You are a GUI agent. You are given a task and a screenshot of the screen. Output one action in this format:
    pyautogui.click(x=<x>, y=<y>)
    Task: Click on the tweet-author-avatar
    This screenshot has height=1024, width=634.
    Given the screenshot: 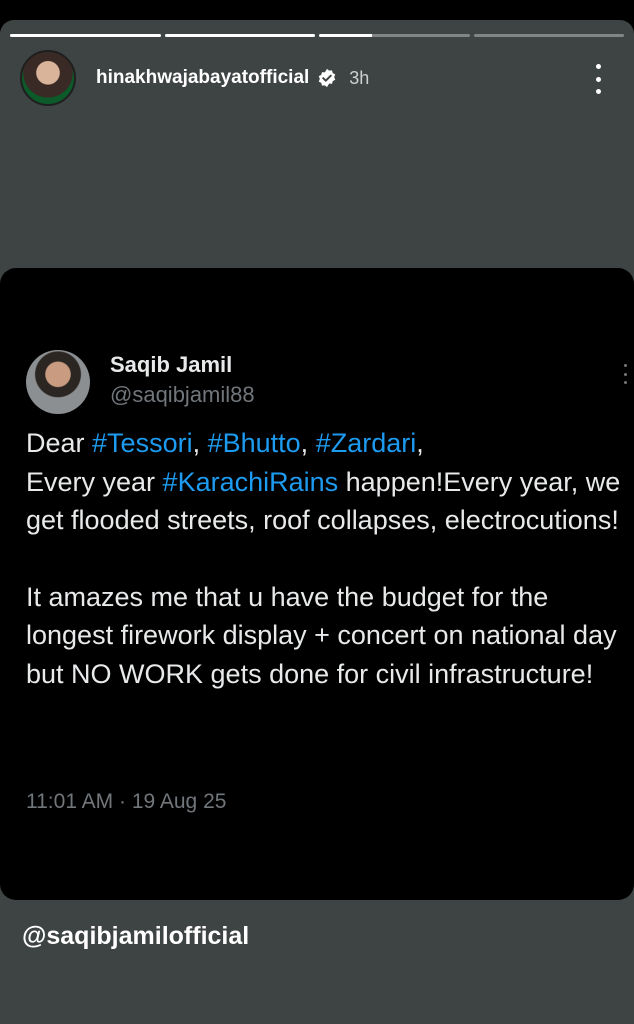 What is the action you would take?
    pyautogui.click(x=58, y=382)
    